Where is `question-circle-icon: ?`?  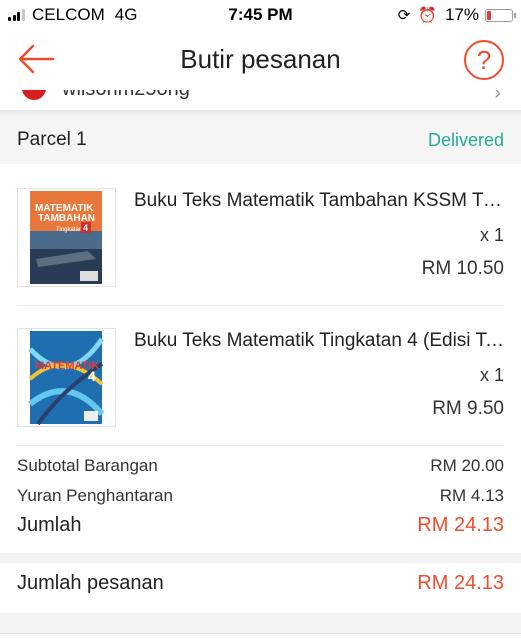 question-circle-icon: ? is located at coordinates (484, 60).